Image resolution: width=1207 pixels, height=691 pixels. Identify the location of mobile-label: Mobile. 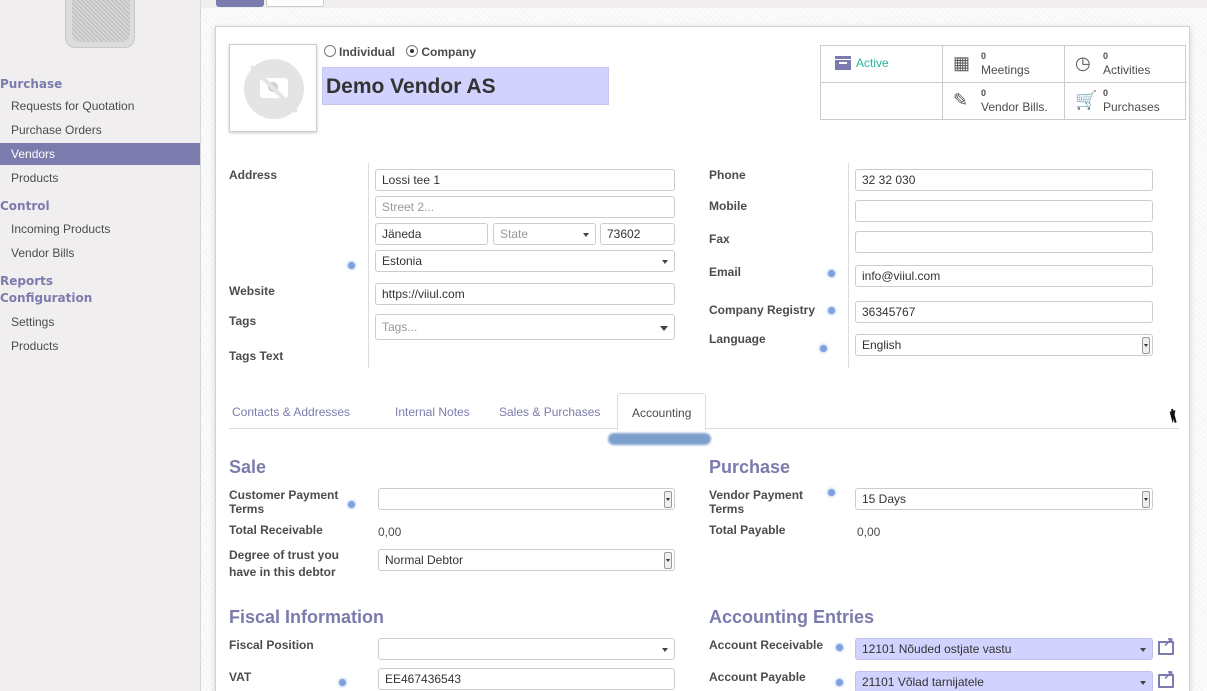
(728, 206).